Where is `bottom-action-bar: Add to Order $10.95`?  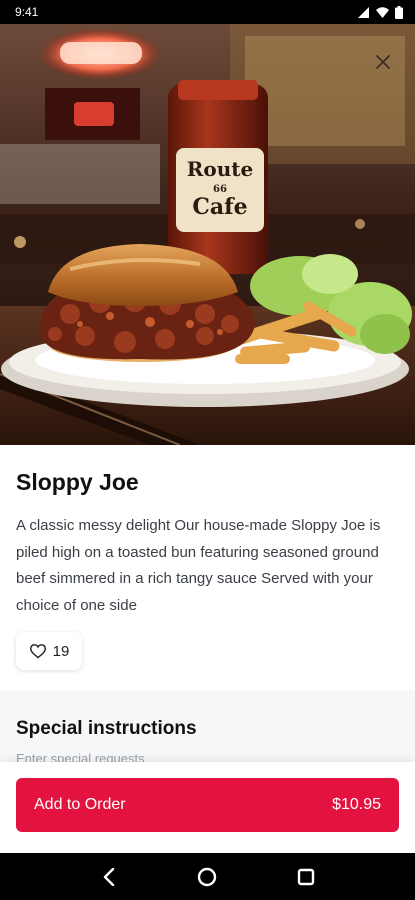 bottom-action-bar: Add to Order $10.95 is located at coordinates (207, 807).